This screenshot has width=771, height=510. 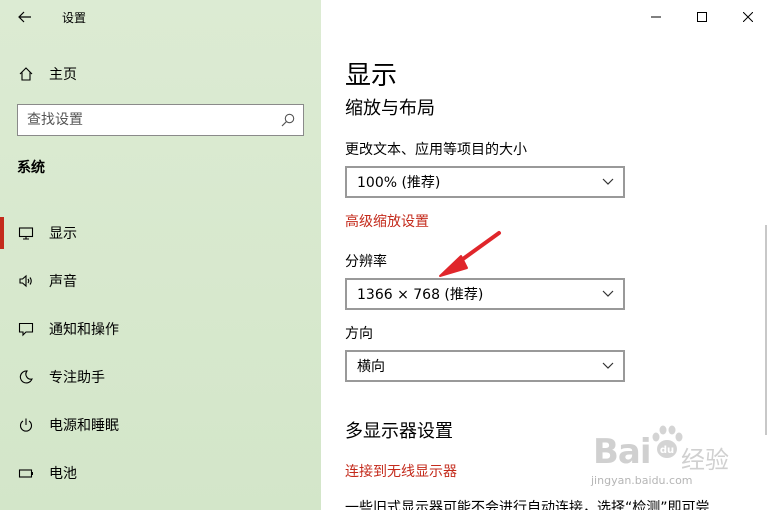 I want to click on home-label: 主页, so click(x=63, y=75).